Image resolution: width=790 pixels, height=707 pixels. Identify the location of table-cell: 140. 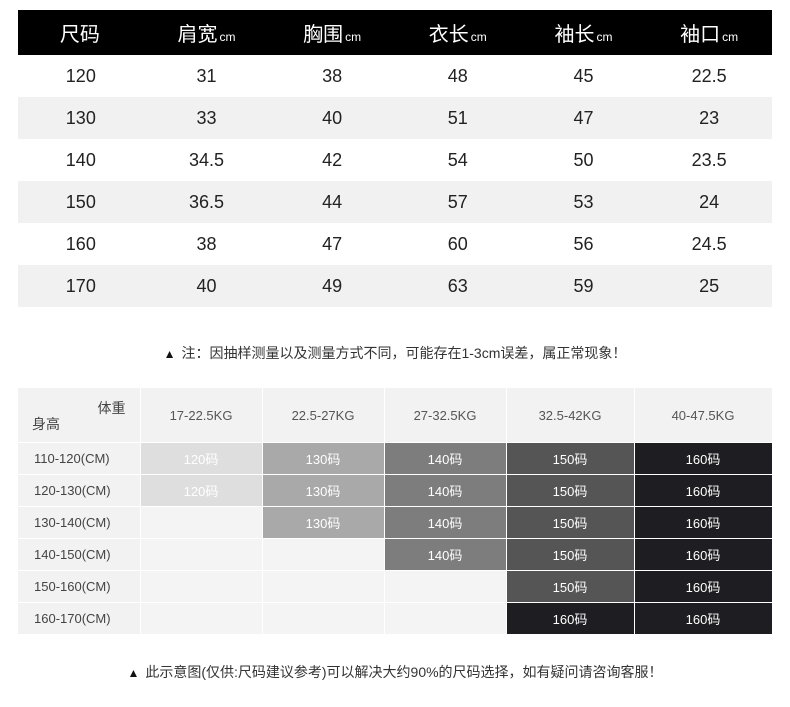
(81, 160).